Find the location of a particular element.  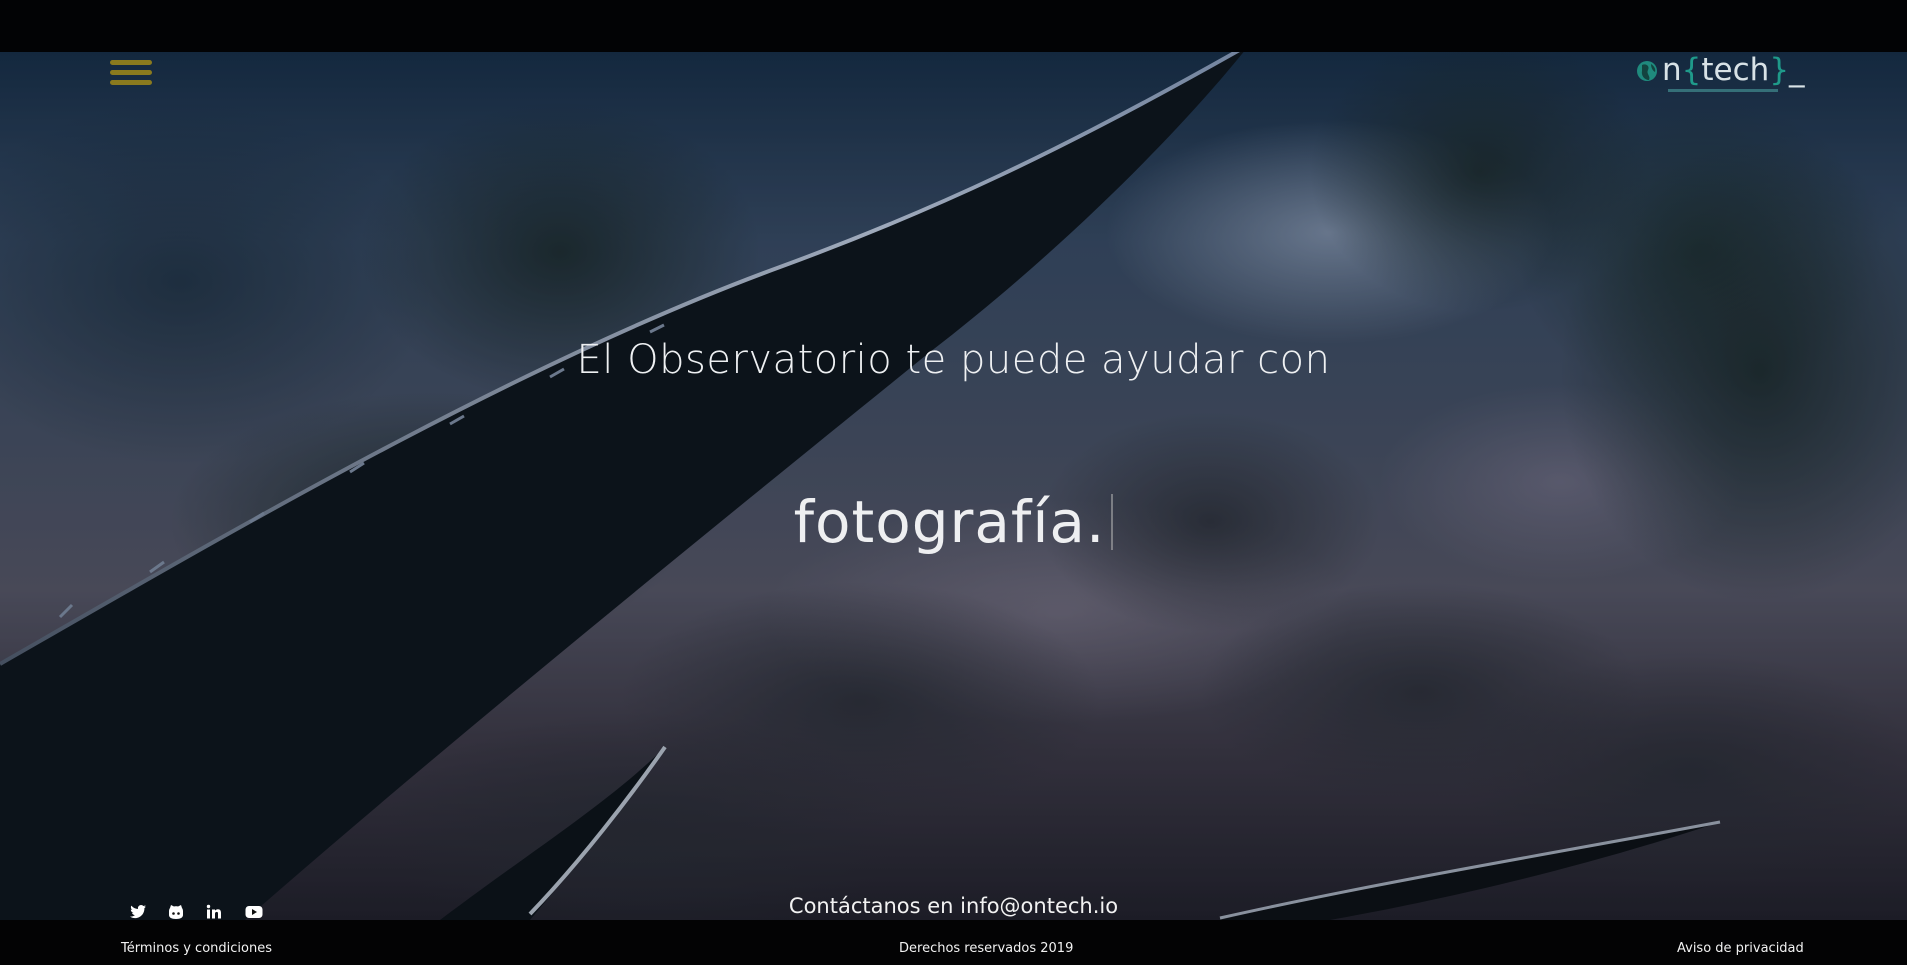

contact-line: Contáctanos en info@ontech.io is located at coordinates (953, 906).